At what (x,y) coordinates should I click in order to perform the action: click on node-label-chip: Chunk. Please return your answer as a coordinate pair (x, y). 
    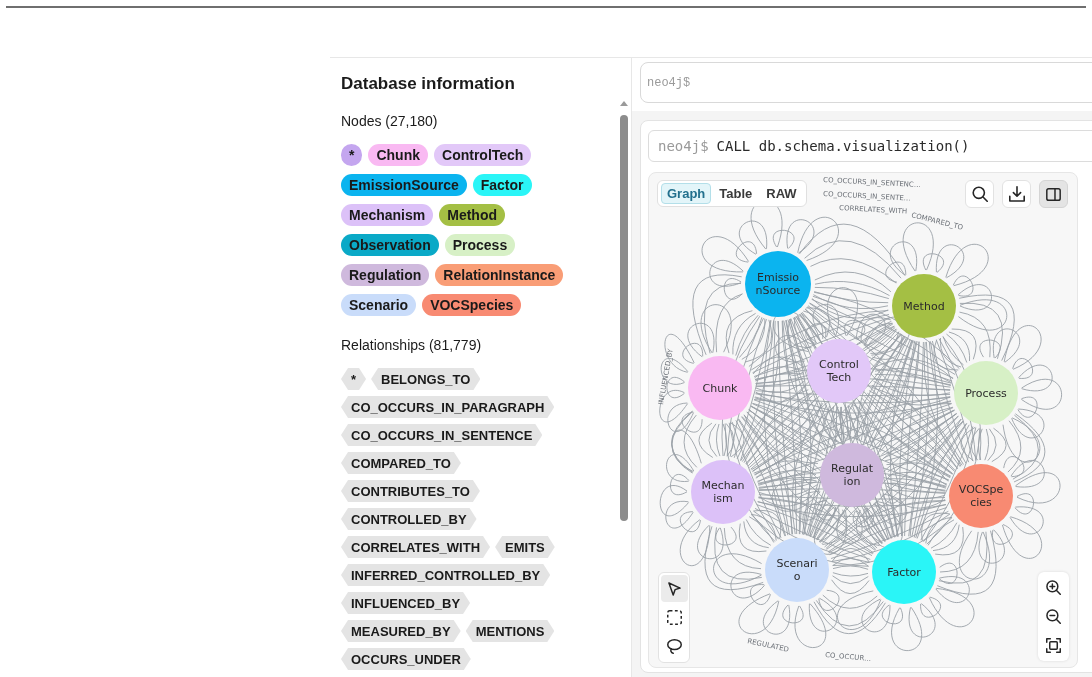
    Looking at the image, I should click on (398, 155).